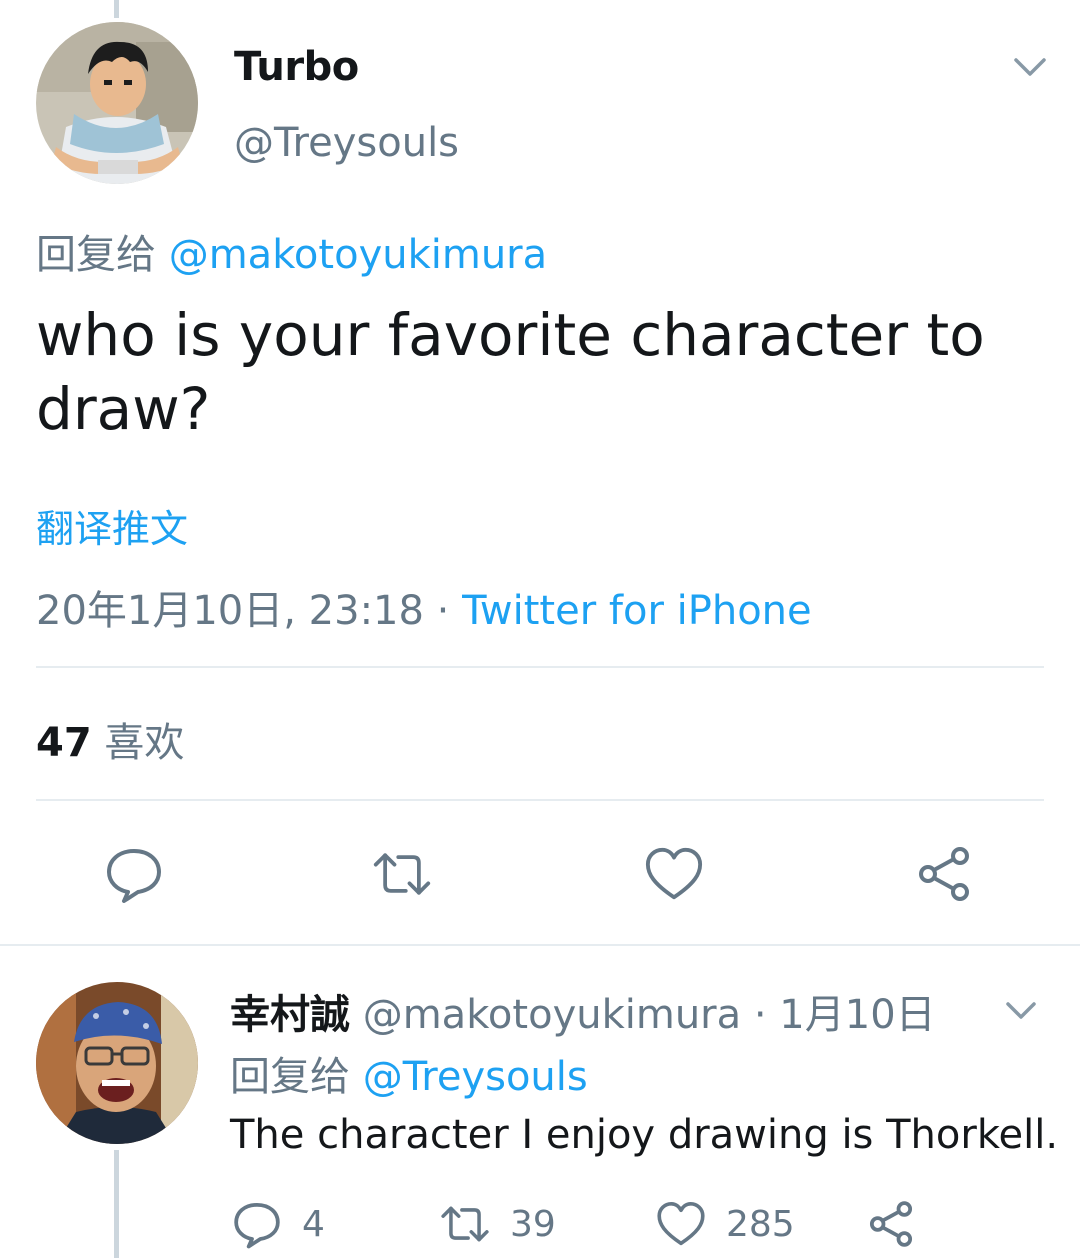 Image resolution: width=1080 pixels, height=1258 pixels. What do you see at coordinates (637, 611) in the screenshot?
I see `tweet-source-link: Twitter for iPhone` at bounding box center [637, 611].